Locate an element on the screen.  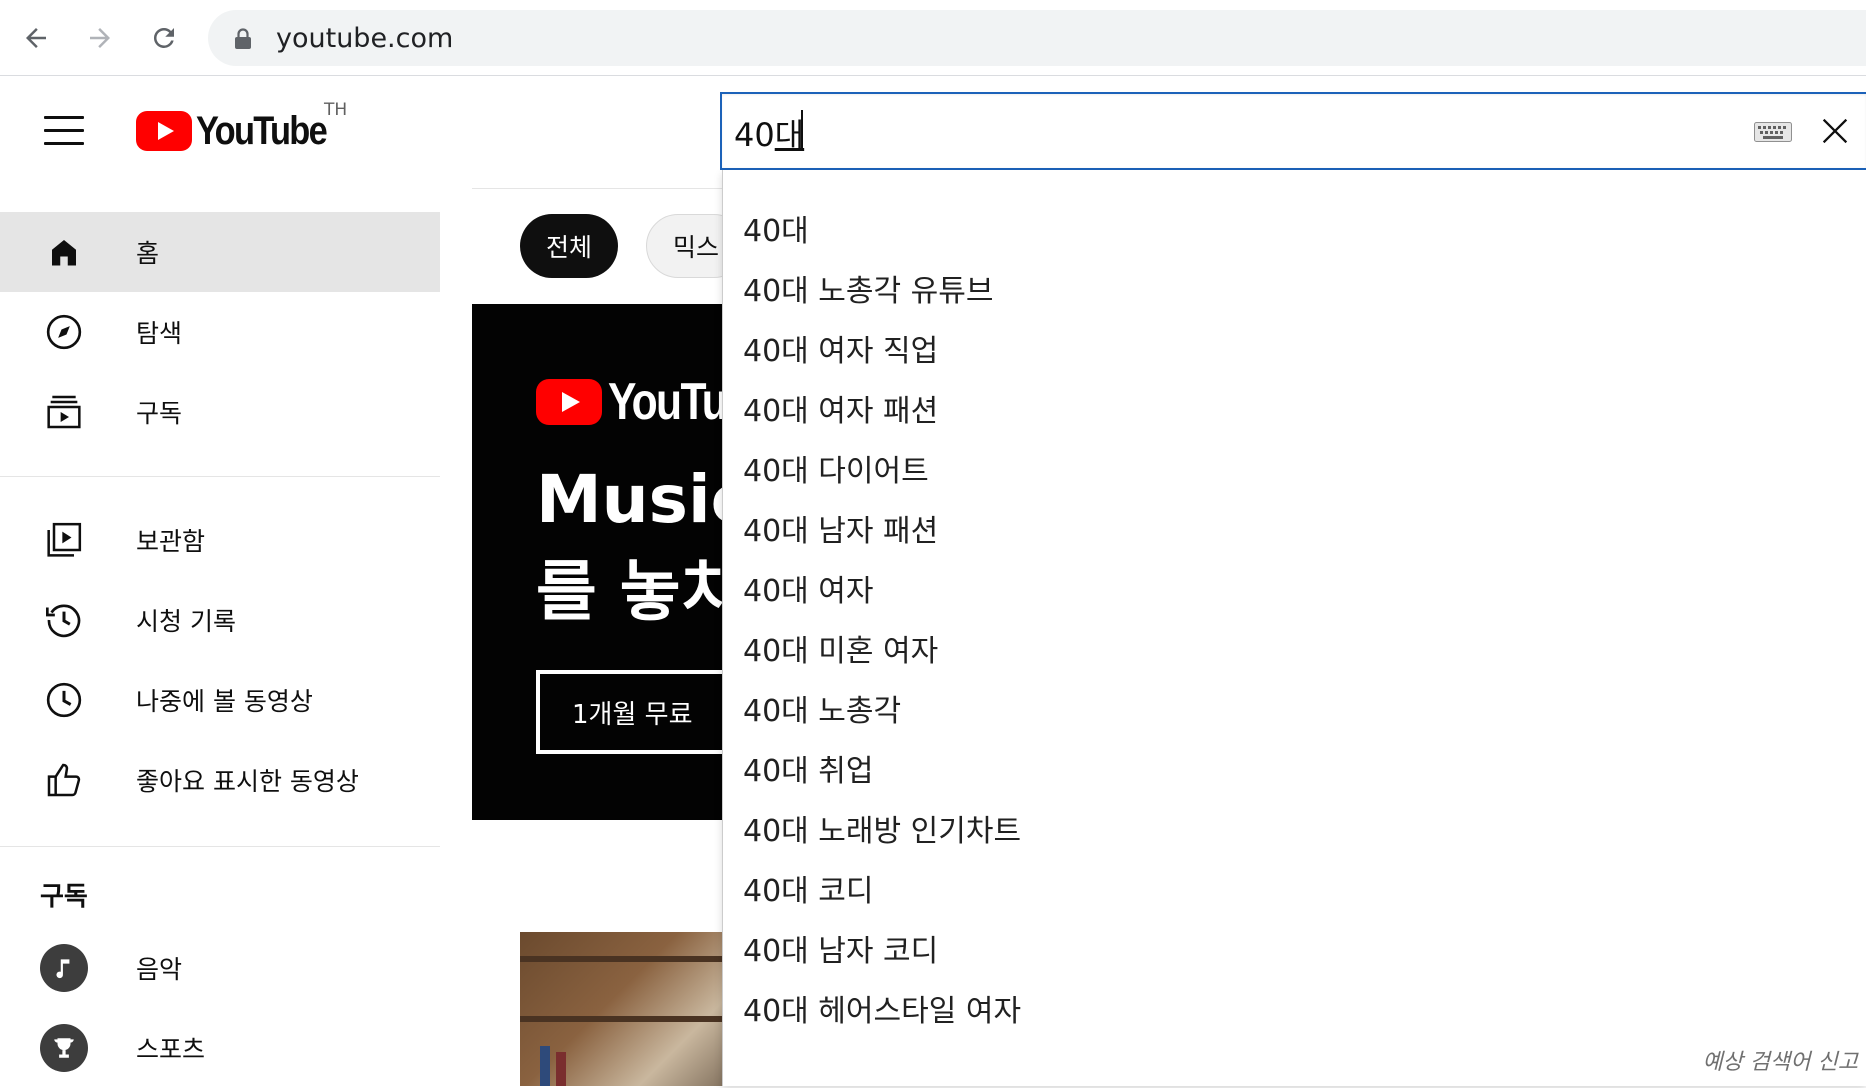
sidebar-item-history: 시청 기록 is located at coordinates (220, 620).